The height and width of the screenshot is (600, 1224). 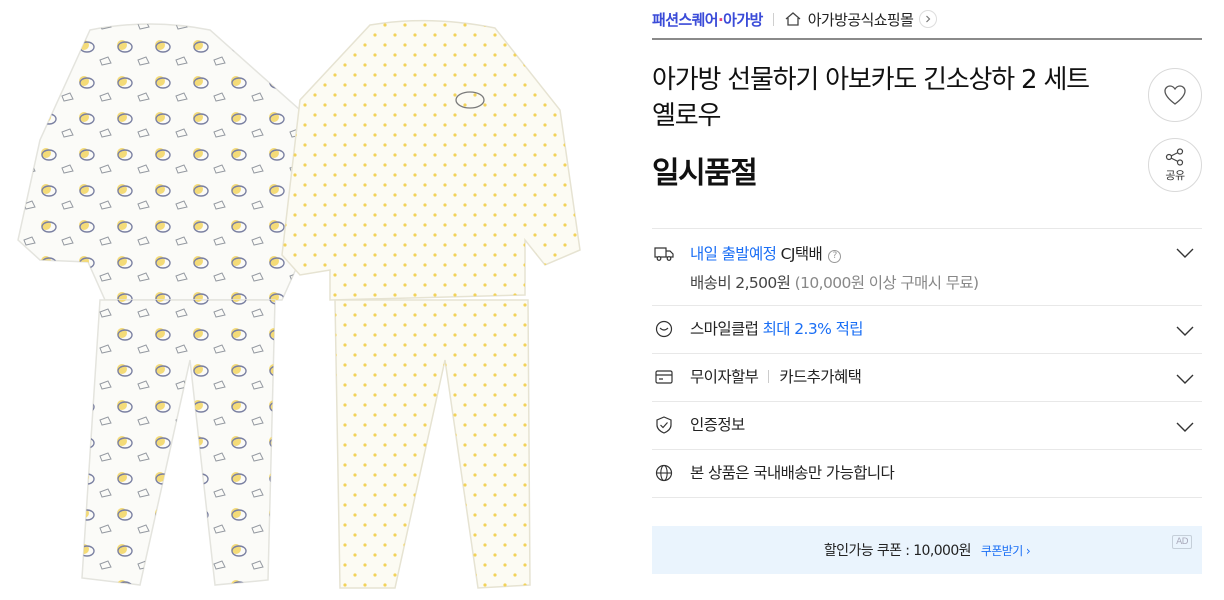 What do you see at coordinates (1175, 175) in the screenshot?
I see `share-label: 공유` at bounding box center [1175, 175].